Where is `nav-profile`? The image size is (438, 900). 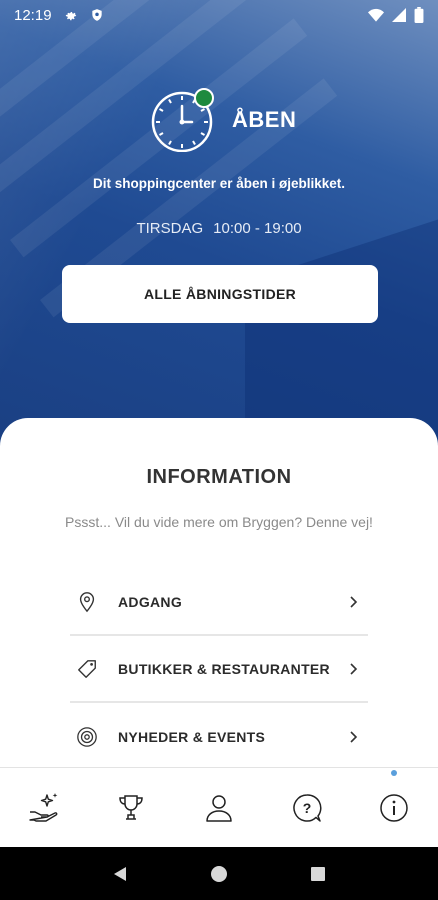
nav-profile is located at coordinates (219, 808).